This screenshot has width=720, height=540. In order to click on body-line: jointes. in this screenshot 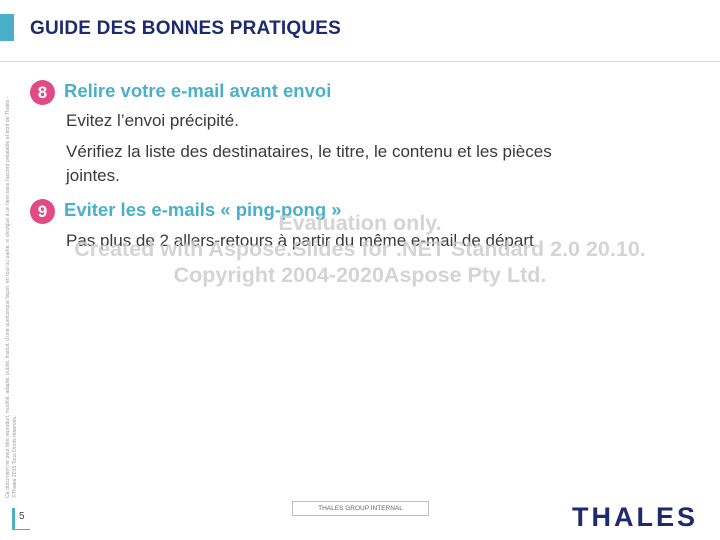, I will do `click(93, 175)`.